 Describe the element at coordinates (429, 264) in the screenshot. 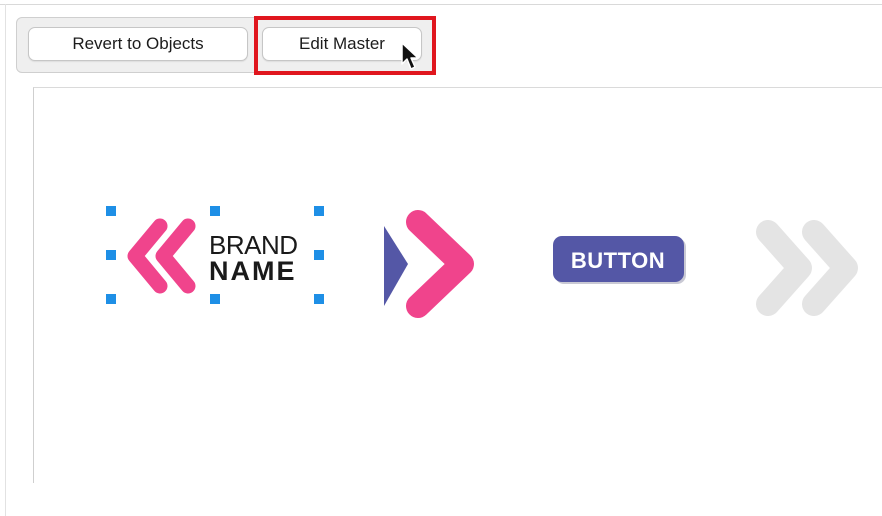

I see `chevron-right-icon` at that location.